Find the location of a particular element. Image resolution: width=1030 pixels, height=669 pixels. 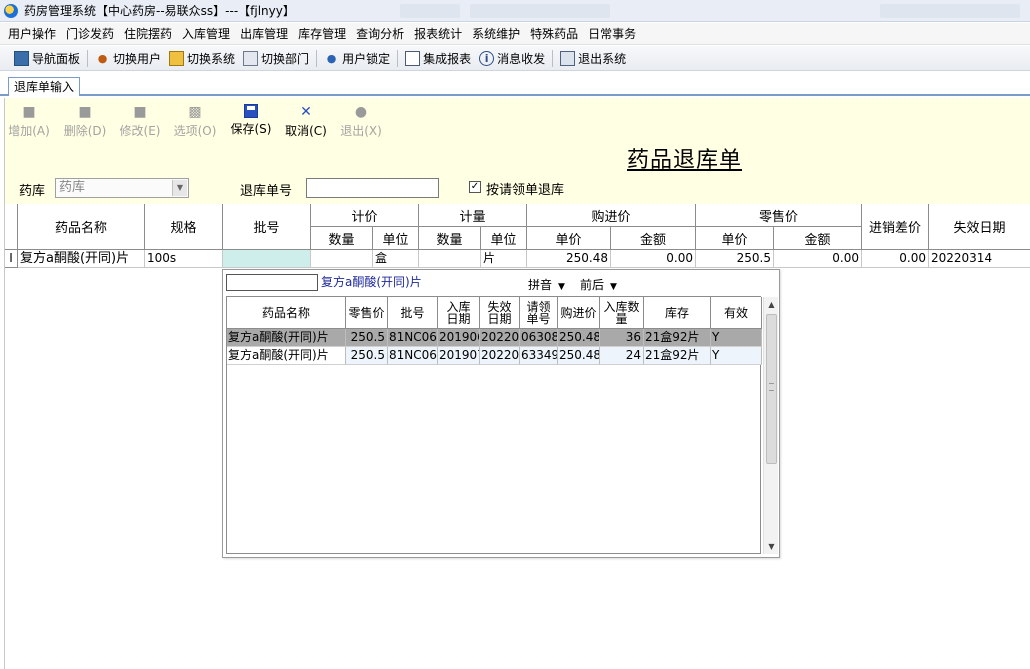

menu-system: 系统维护 is located at coordinates (499, 33).